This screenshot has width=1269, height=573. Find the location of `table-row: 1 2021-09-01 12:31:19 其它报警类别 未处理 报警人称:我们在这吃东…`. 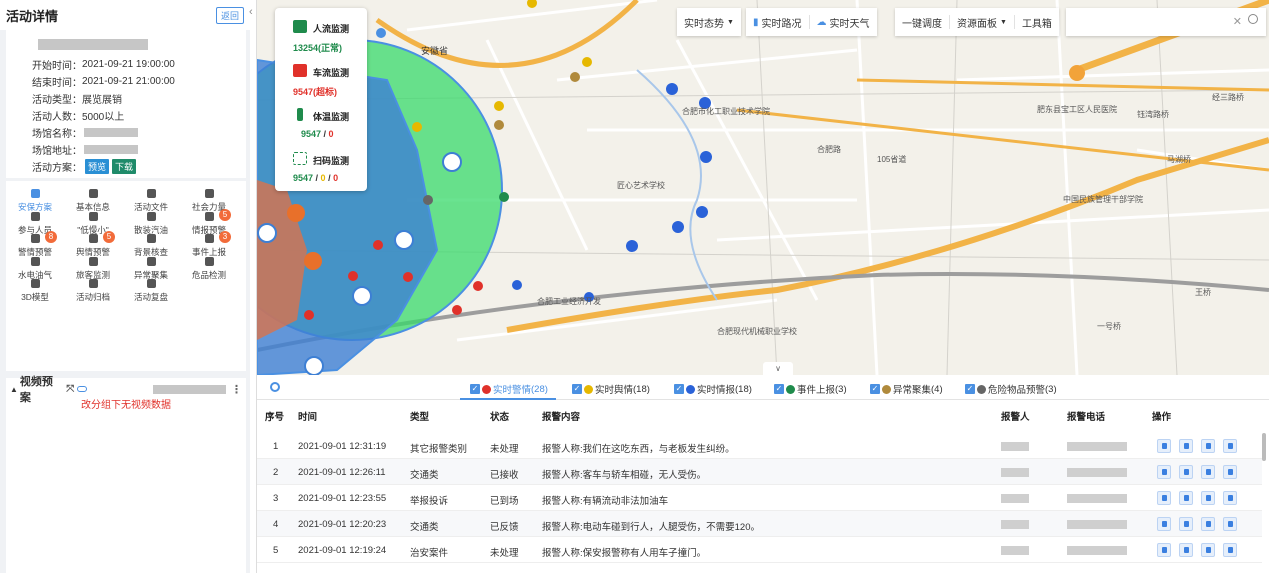

table-row: 1 2021-09-01 12:31:19 其它报警类别 未处理 报警人称:我们在这吃东… is located at coordinates (759, 446).